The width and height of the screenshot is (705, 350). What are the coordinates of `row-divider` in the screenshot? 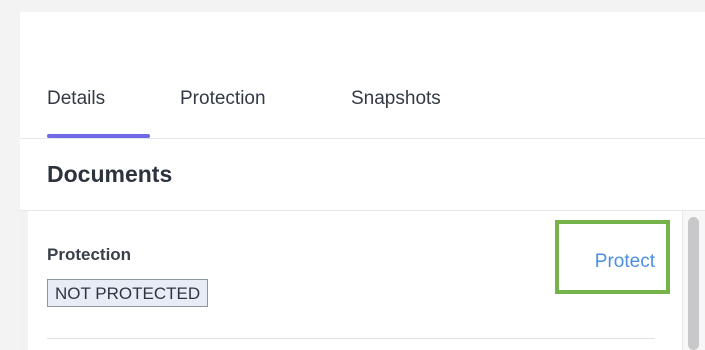 It's located at (351, 338).